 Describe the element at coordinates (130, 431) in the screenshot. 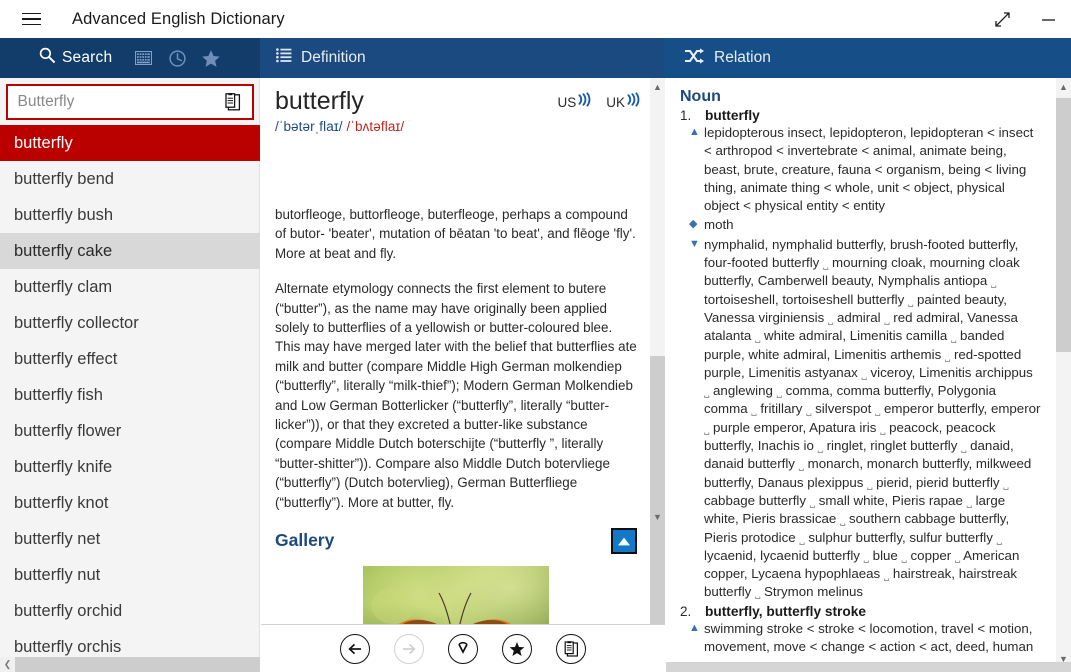

I see `word-list-item: butterfly flower` at that location.